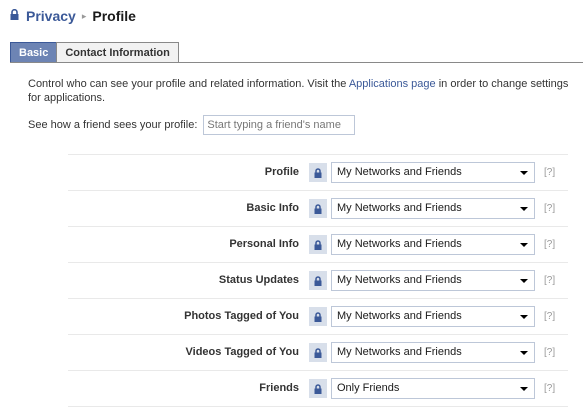 The height and width of the screenshot is (407, 583). I want to click on tab-divider, so click(296, 62).